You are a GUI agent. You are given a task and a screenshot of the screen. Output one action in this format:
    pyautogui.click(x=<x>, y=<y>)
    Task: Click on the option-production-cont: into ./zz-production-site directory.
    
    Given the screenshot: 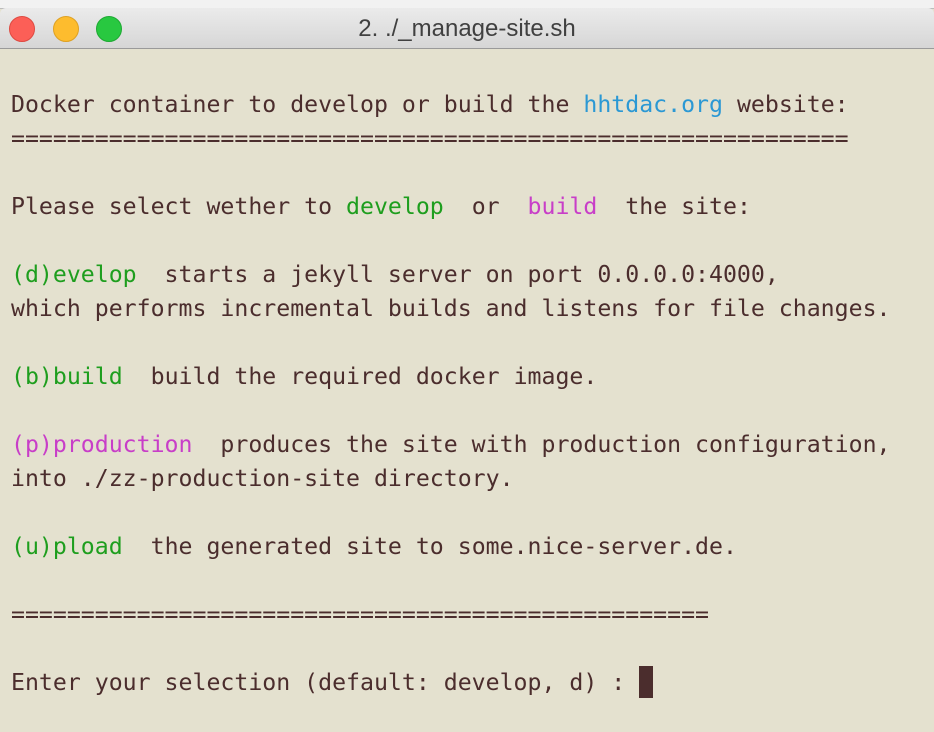 What is the action you would take?
    pyautogui.click(x=262, y=478)
    